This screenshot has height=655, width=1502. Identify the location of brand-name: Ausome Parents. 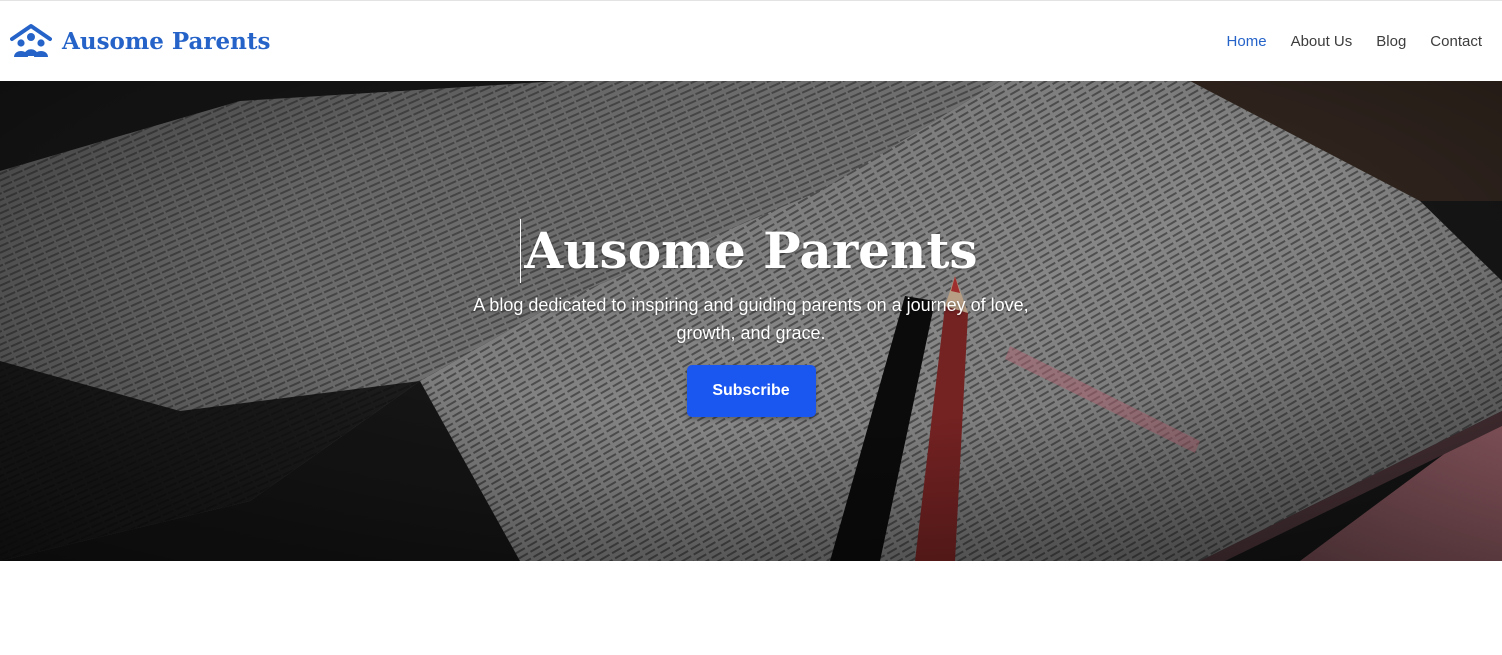
(166, 41).